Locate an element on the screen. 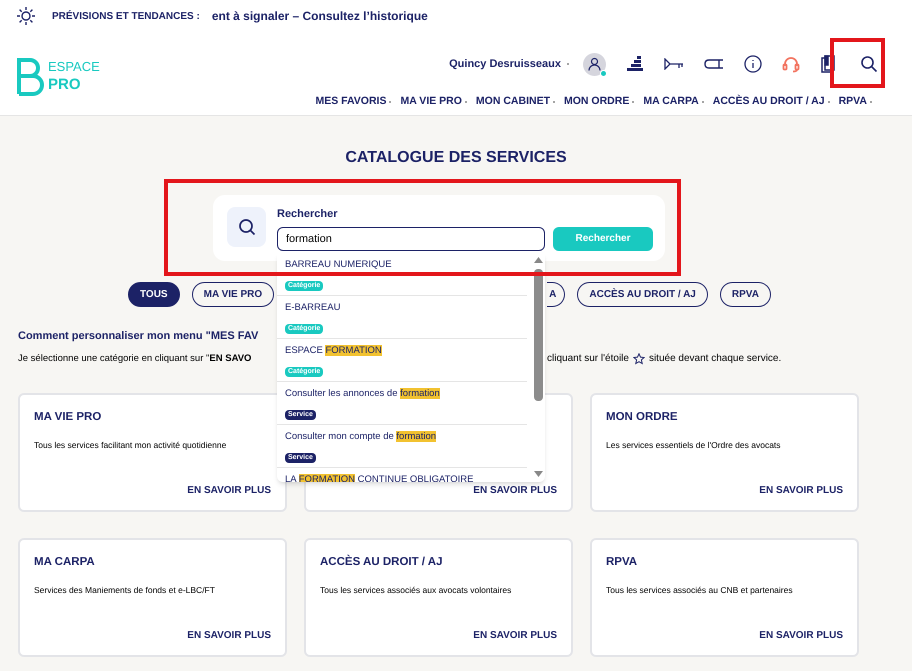  documents-icon is located at coordinates (828, 64).